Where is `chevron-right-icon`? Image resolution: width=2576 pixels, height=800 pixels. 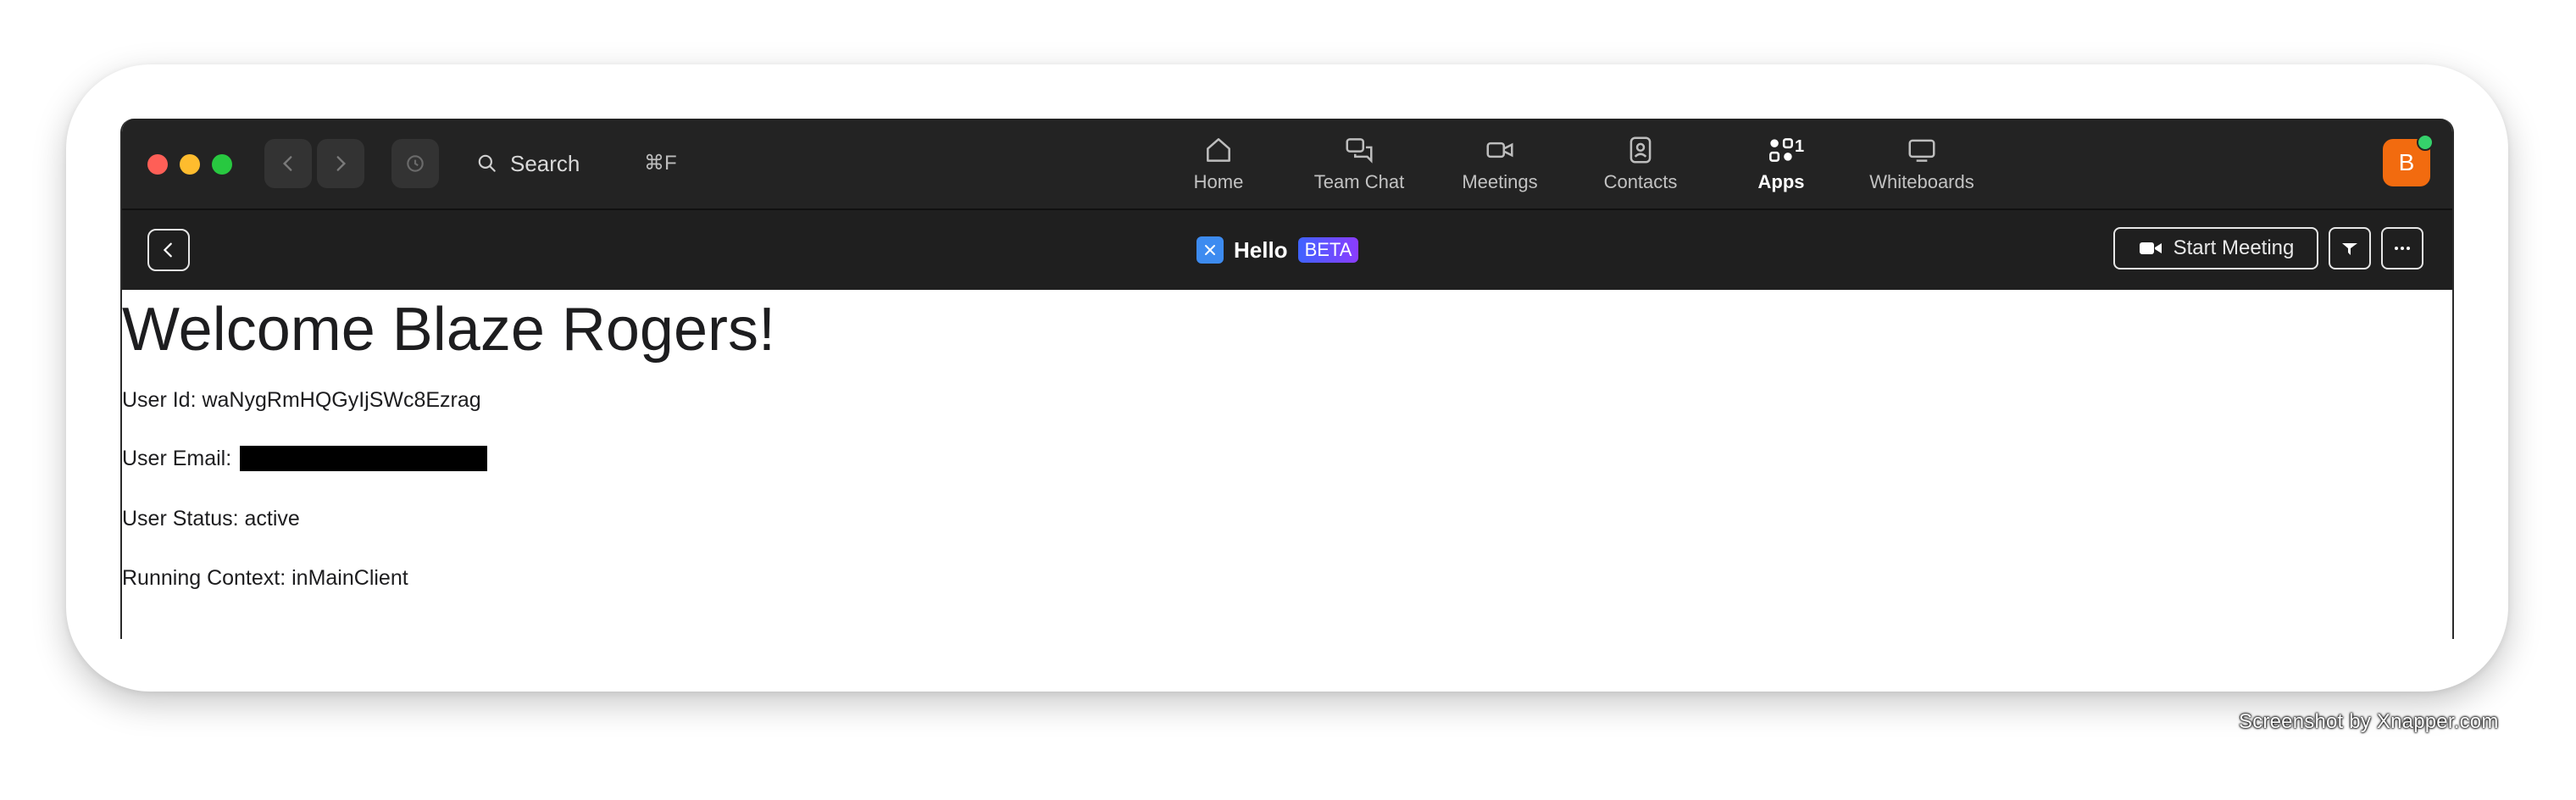
chevron-right-icon is located at coordinates (341, 163).